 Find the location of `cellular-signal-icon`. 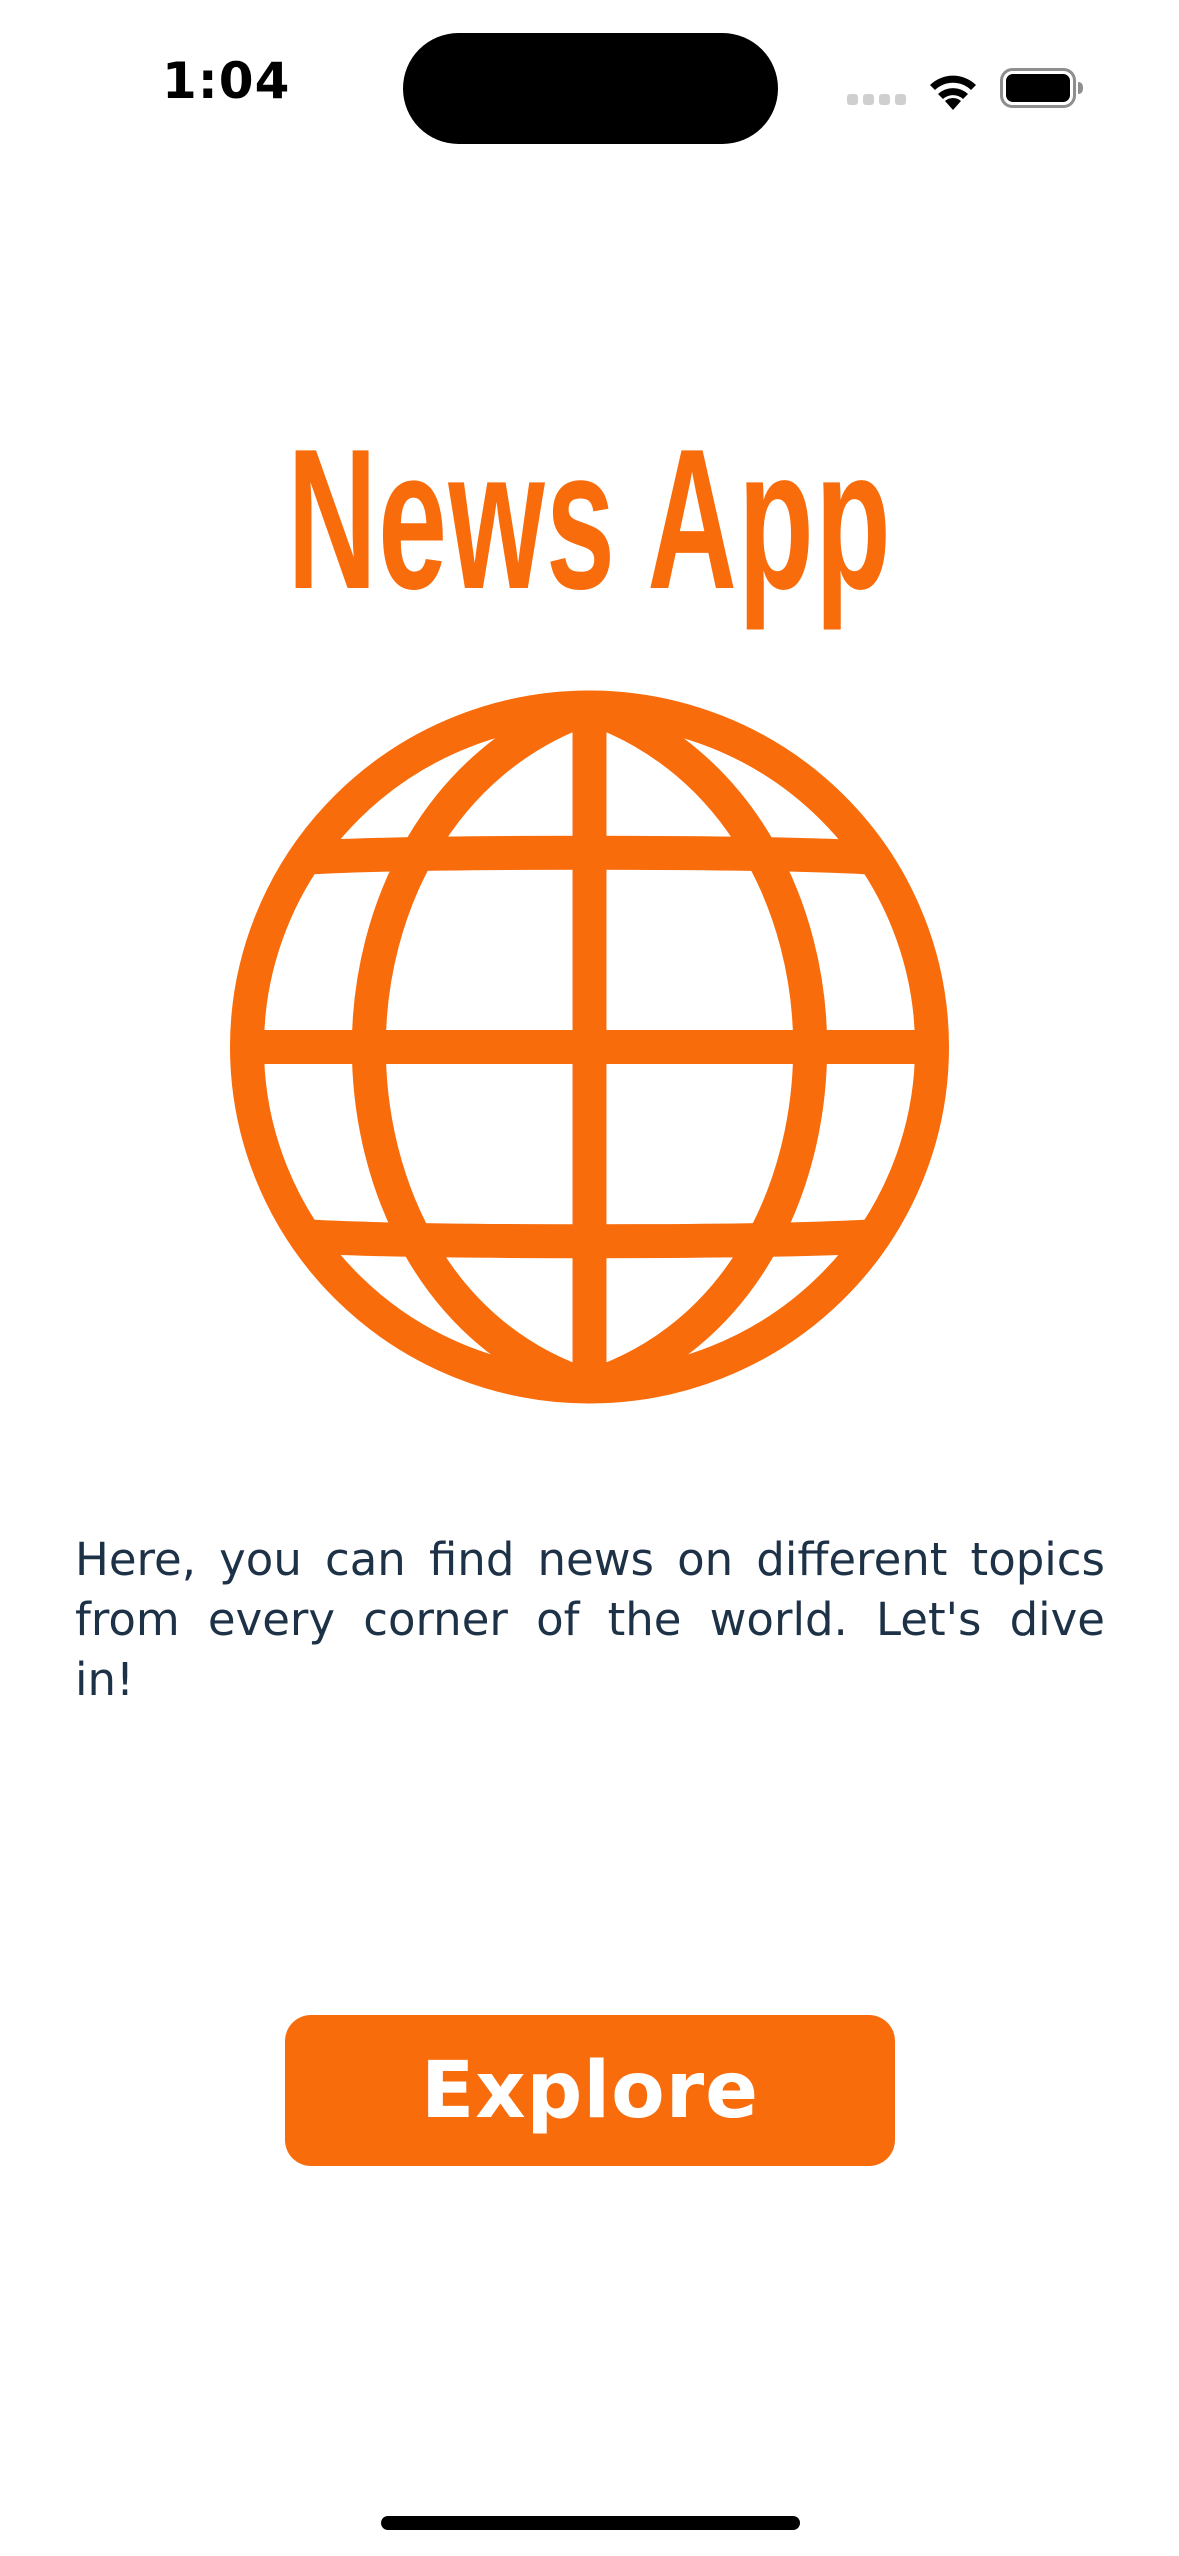

cellular-signal-icon is located at coordinates (877, 100).